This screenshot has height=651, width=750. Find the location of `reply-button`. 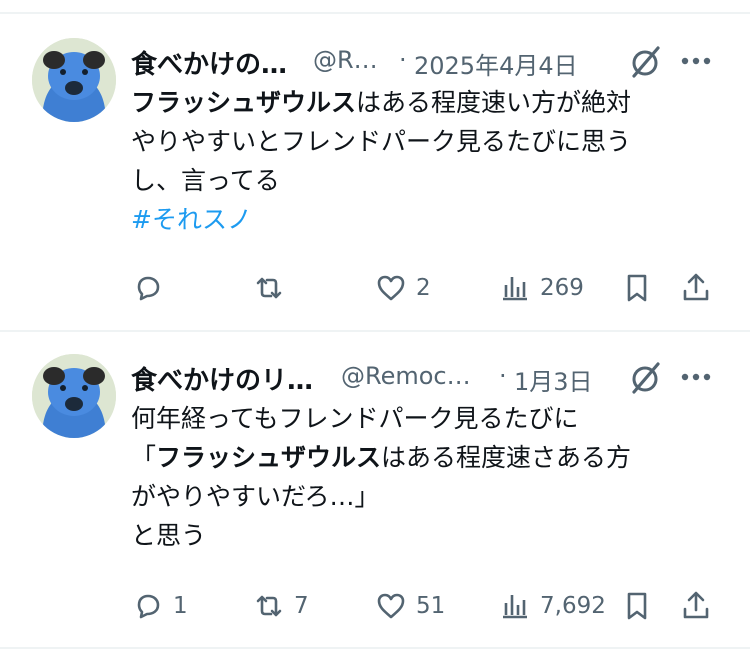

reply-button is located at coordinates (152, 288).